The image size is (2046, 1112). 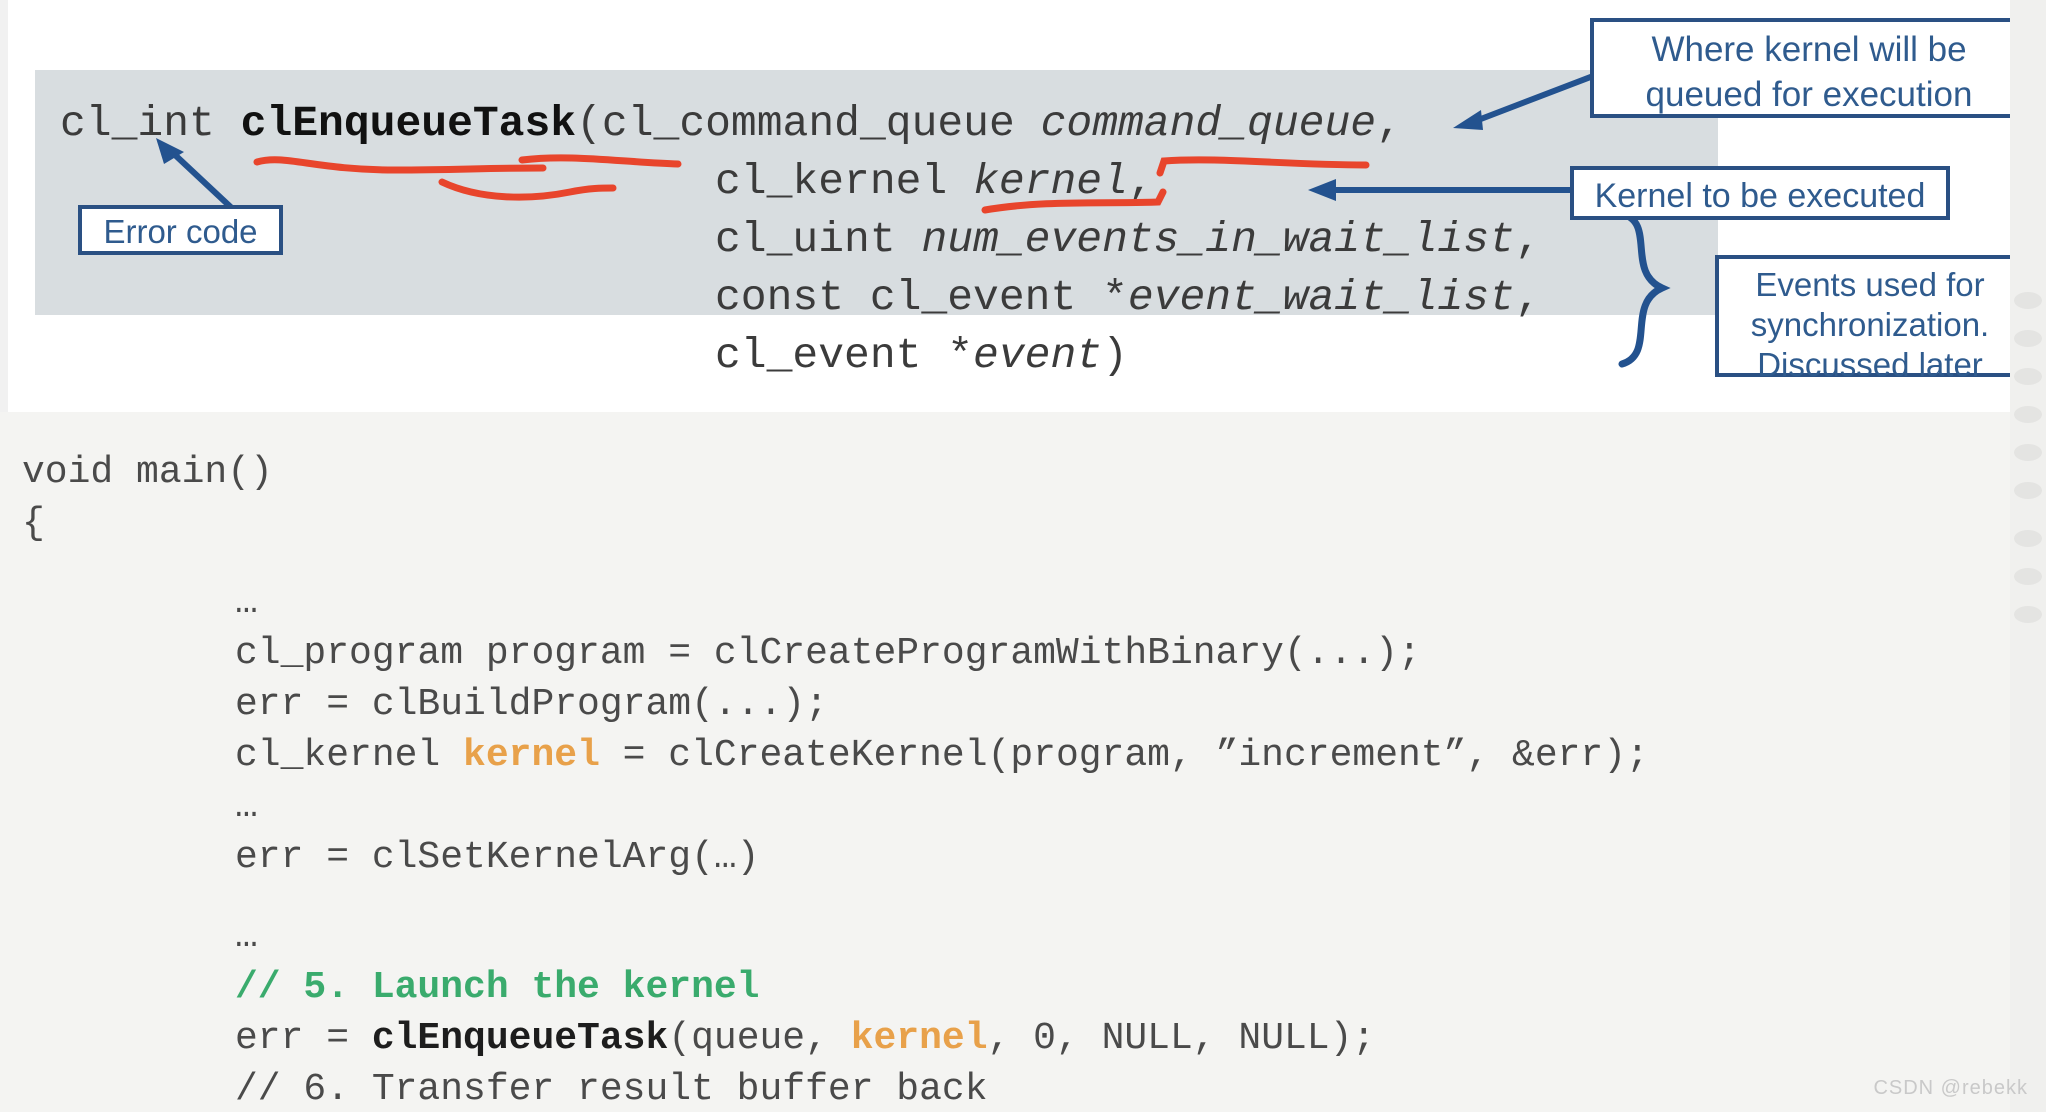 What do you see at coordinates (611, 1089) in the screenshot?
I see `code-token: // 6. Transfer result buffer back` at bounding box center [611, 1089].